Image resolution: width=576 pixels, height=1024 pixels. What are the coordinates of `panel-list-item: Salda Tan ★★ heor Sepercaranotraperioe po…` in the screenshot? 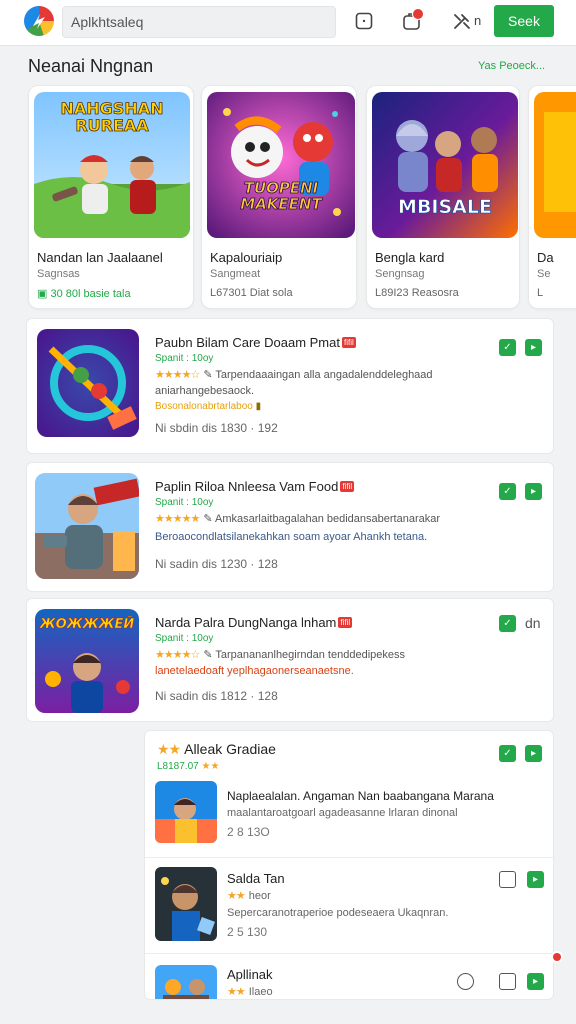 It's located at (350, 905).